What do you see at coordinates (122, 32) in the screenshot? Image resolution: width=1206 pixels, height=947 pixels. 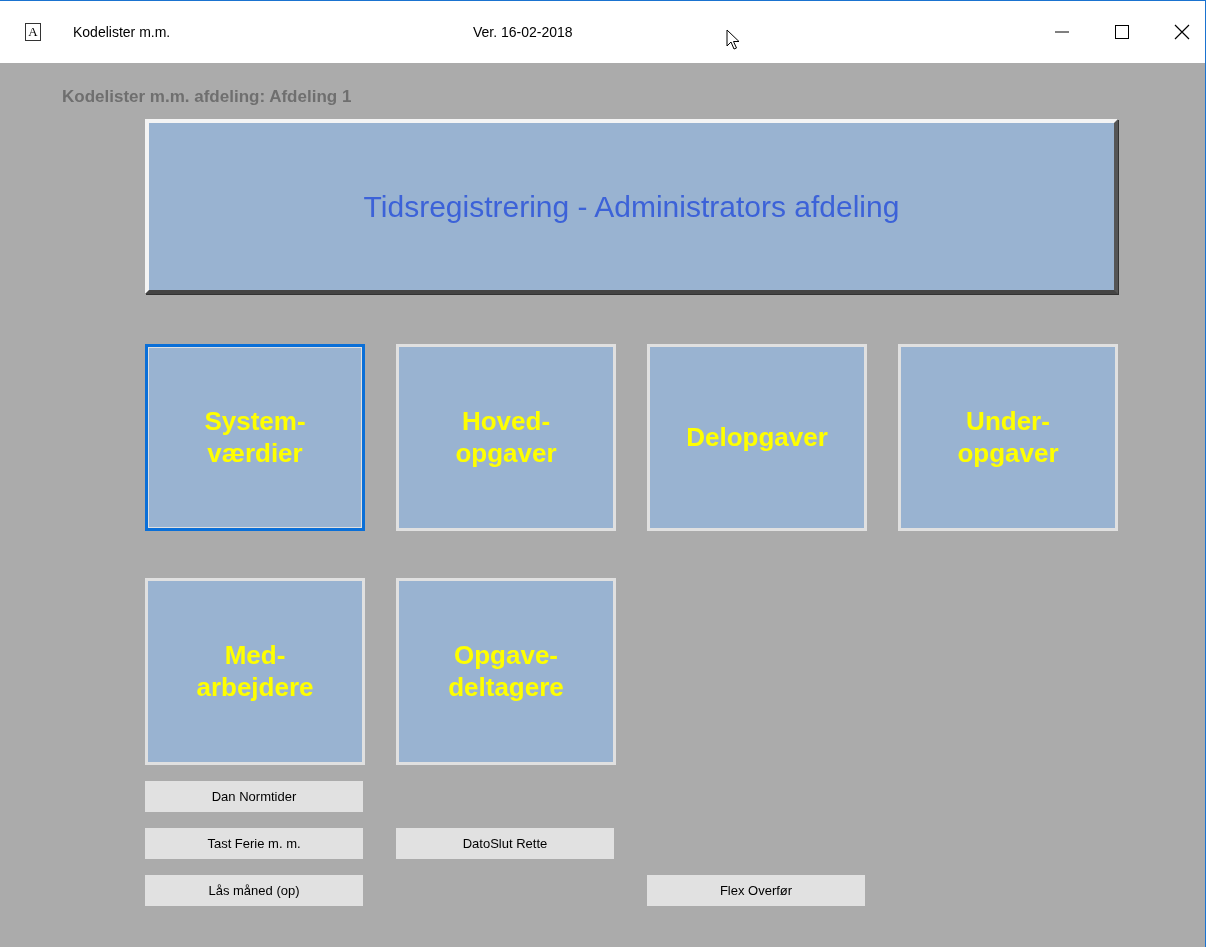 I see `window-title: Kodelister m.m.` at bounding box center [122, 32].